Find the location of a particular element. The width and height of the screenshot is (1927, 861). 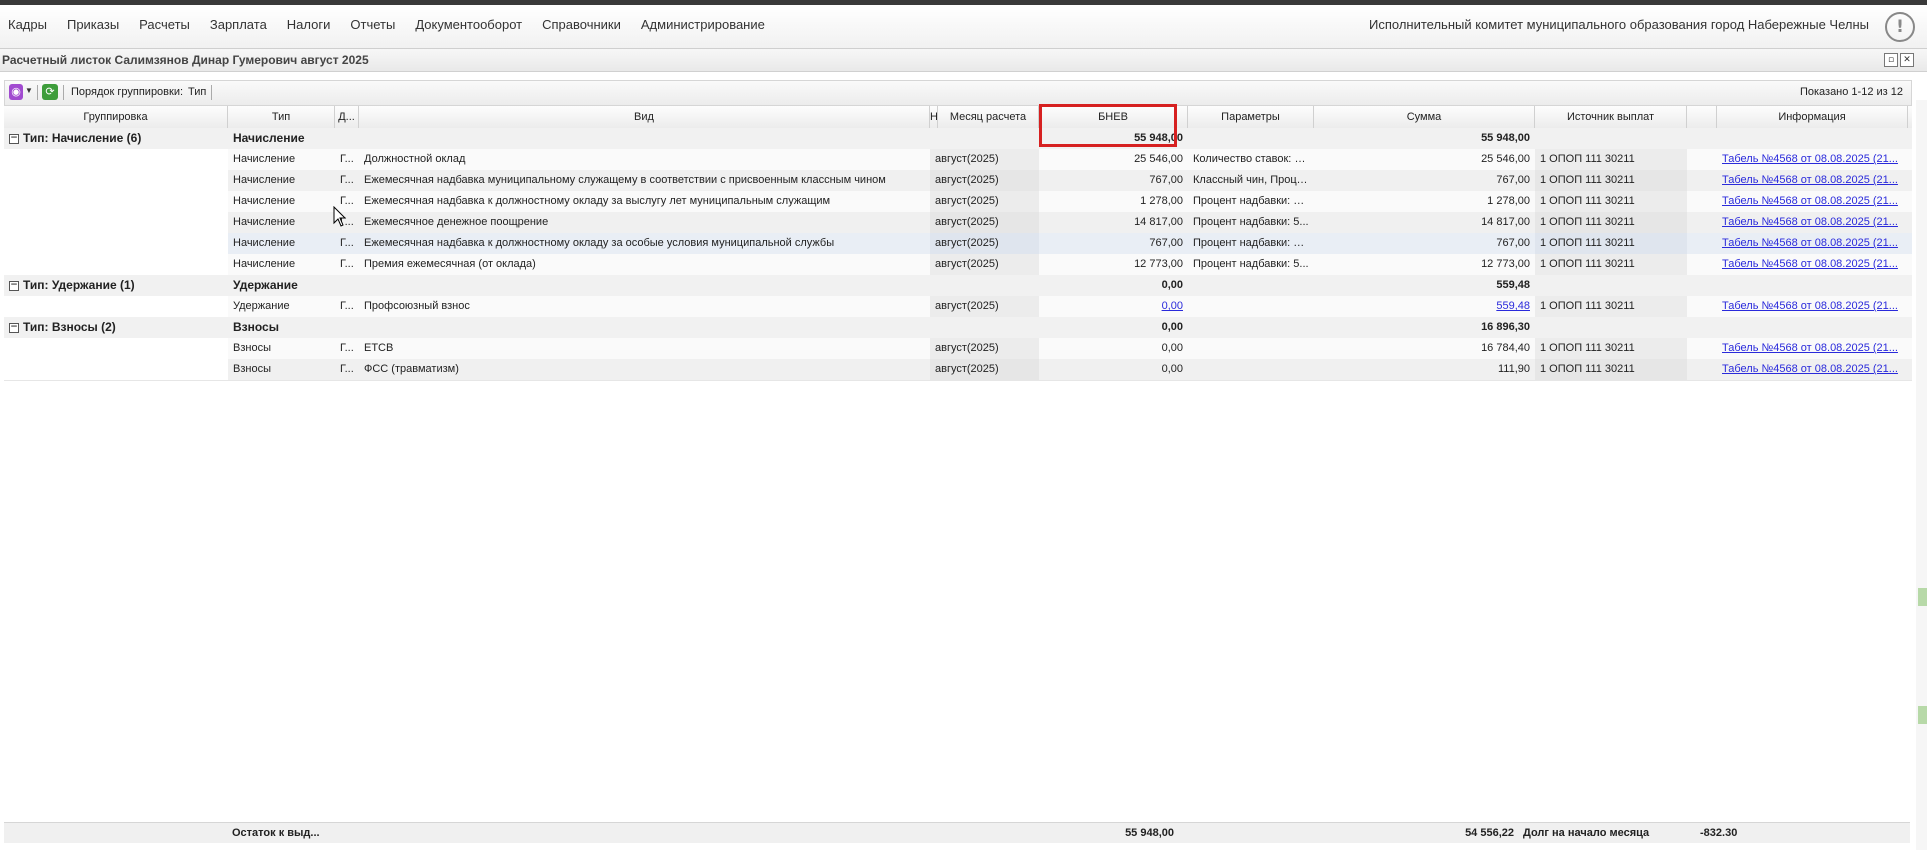

menu-item-dokumentooborot: Документооборот is located at coordinates (468, 24).